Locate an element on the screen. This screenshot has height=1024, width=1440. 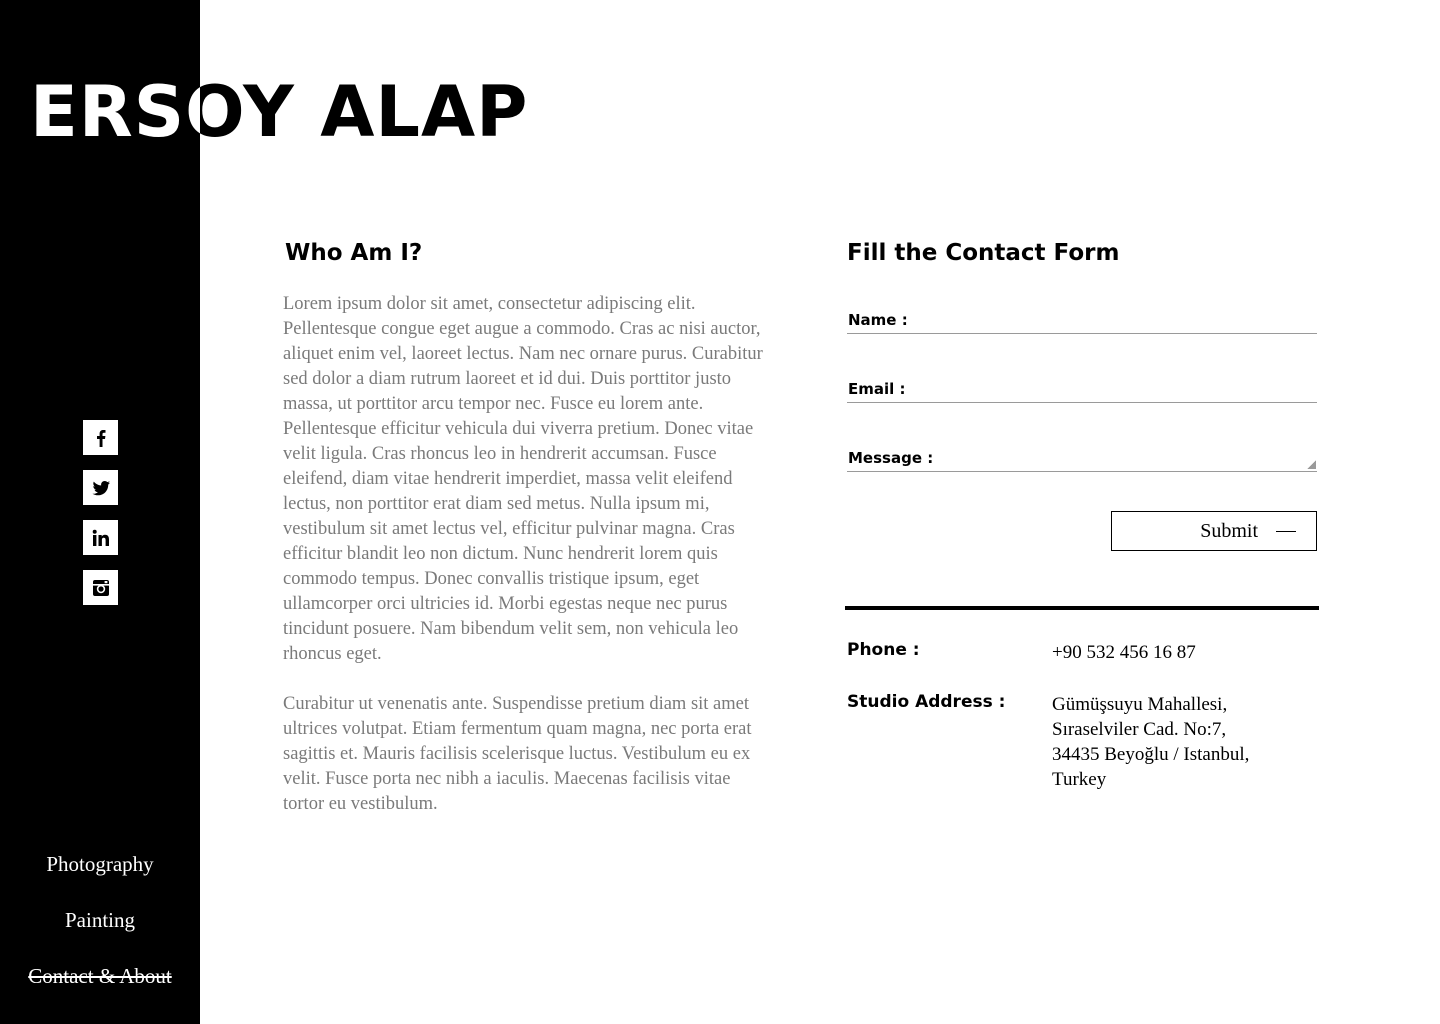
twitter-icon is located at coordinates (101, 487).